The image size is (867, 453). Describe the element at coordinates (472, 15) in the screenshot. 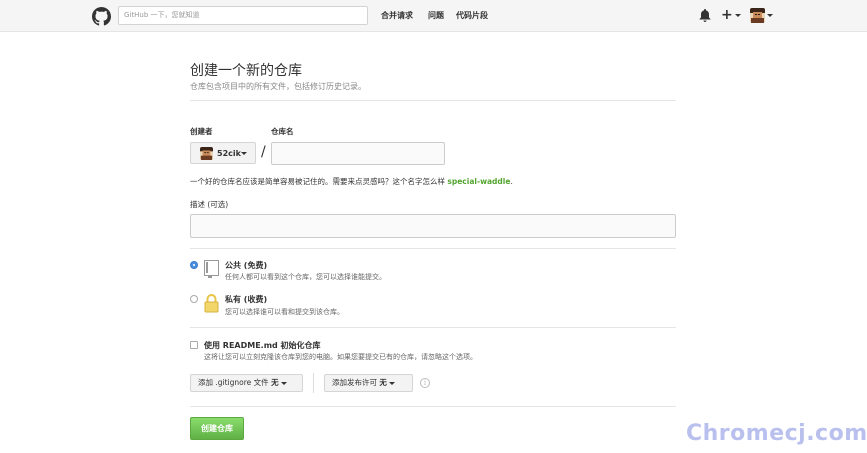

I see `nav-snippets: 代码片段` at that location.